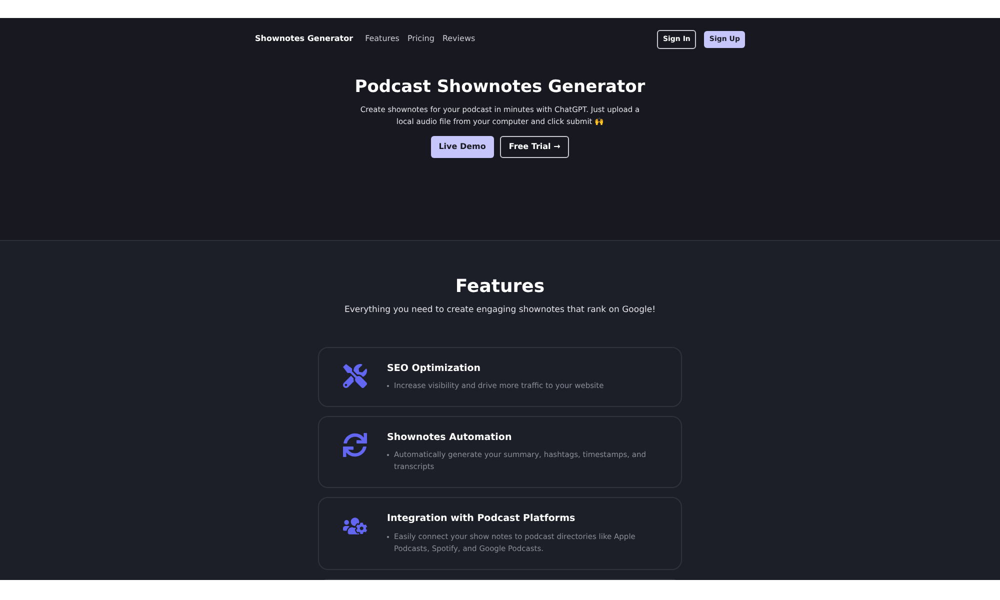 This screenshot has height=600, width=1000. I want to click on refresh-icon, so click(355, 445).